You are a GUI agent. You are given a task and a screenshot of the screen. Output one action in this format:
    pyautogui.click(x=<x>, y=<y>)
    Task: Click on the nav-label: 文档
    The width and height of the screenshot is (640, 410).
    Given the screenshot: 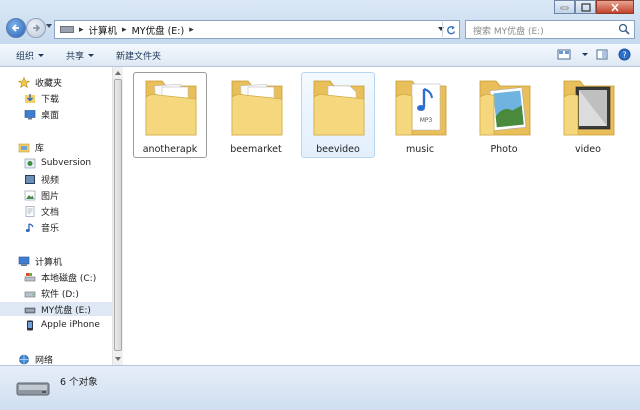 What is the action you would take?
    pyautogui.click(x=50, y=212)
    